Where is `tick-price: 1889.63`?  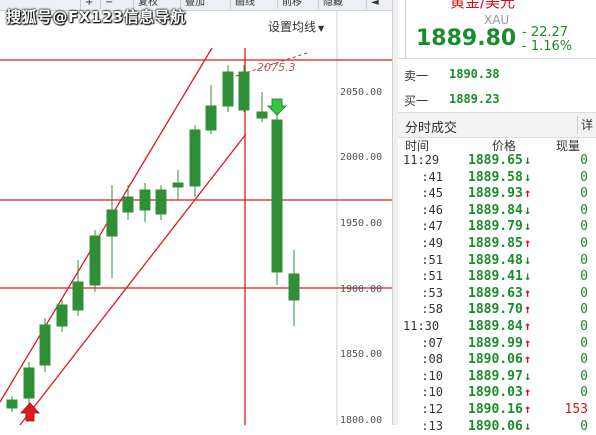 tick-price: 1889.63 is located at coordinates (495, 293).